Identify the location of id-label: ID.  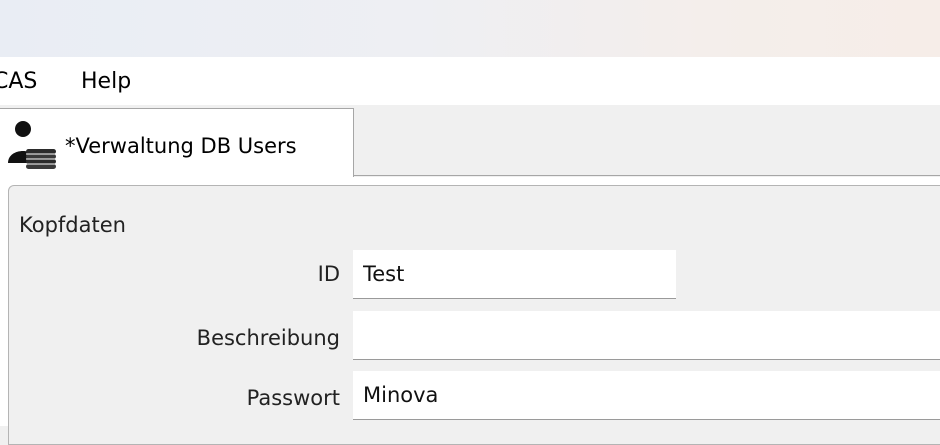
(328, 274).